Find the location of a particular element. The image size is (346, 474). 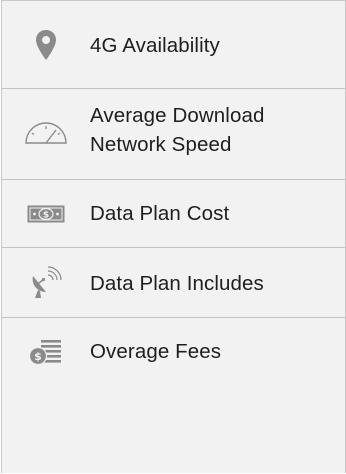

location-pin-icon is located at coordinates (46, 45).